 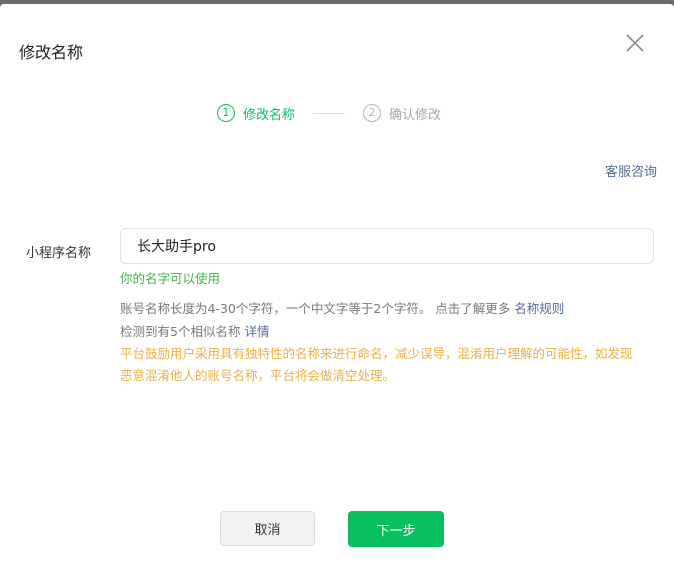 What do you see at coordinates (170, 278) in the screenshot?
I see `name-valid-message: 你的名字可以使用` at bounding box center [170, 278].